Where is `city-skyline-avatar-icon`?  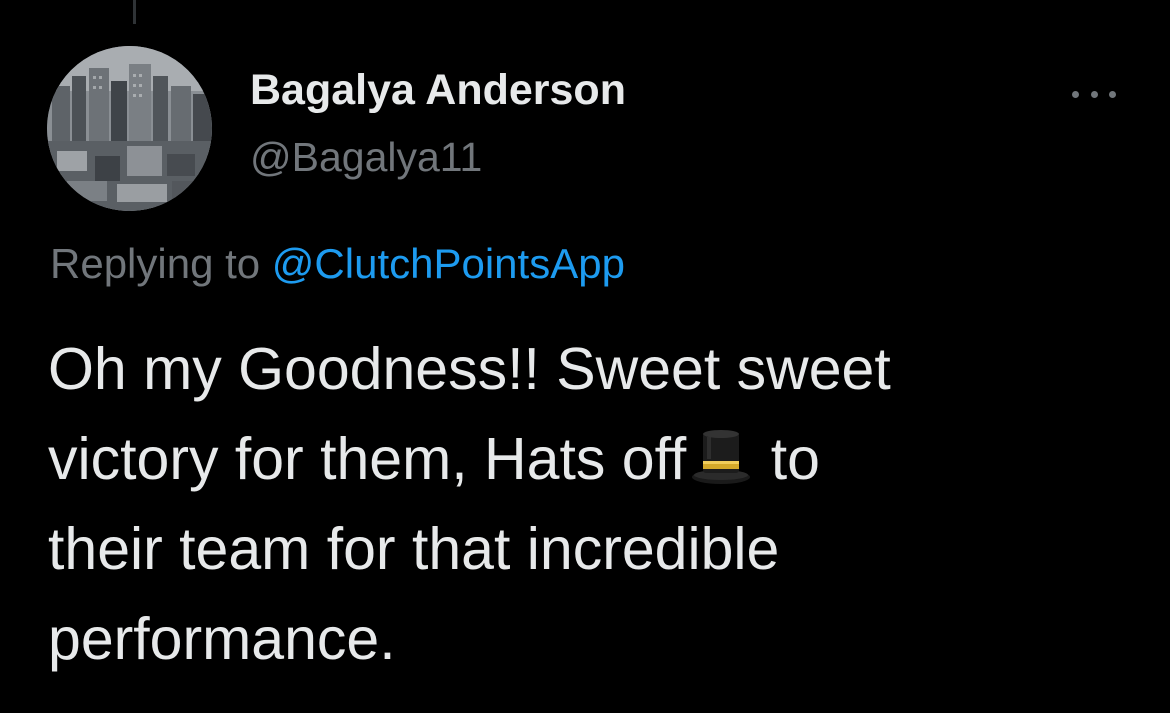
city-skyline-avatar-icon is located at coordinates (129, 128).